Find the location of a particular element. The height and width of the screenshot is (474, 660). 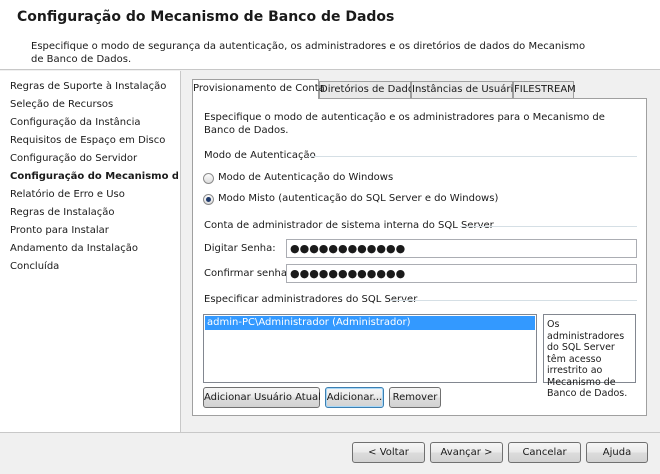

password-label: Digitar Senha: is located at coordinates (240, 248).